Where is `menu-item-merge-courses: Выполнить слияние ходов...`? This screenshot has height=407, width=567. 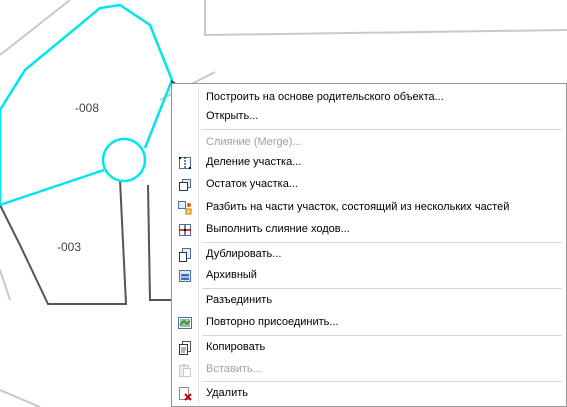 menu-item-merge-courses: Выполнить слияние ходов... is located at coordinates (369, 230).